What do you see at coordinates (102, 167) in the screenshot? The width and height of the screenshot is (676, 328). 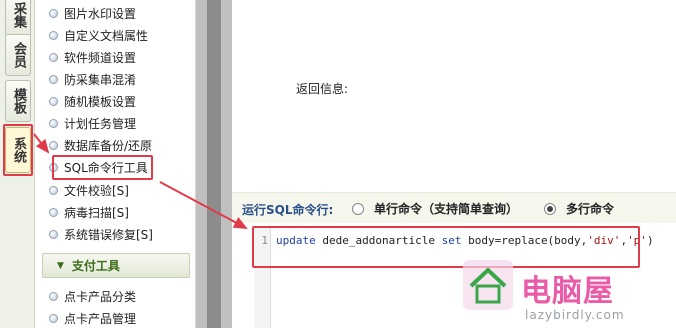 I see `sql-tool-highlight` at bounding box center [102, 167].